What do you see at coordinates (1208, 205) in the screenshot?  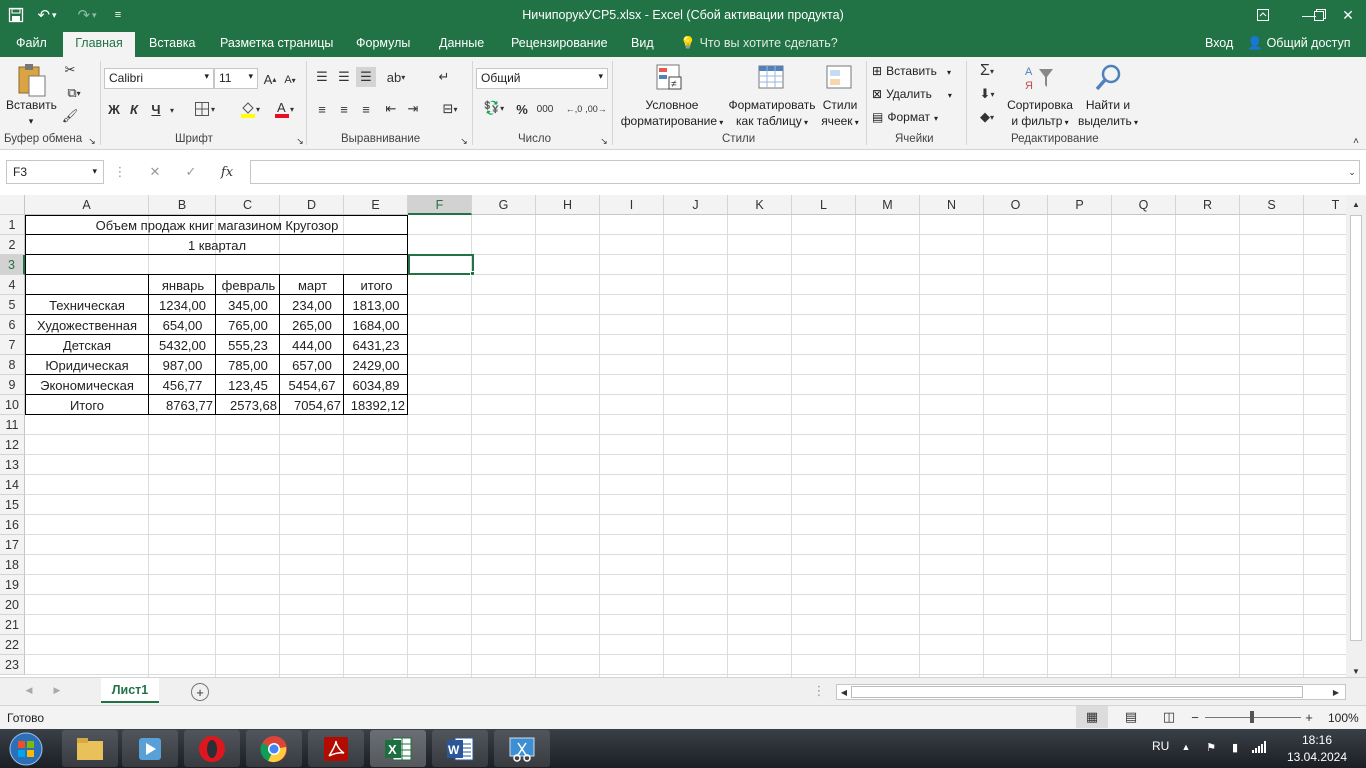 I see `column-header-r: R` at bounding box center [1208, 205].